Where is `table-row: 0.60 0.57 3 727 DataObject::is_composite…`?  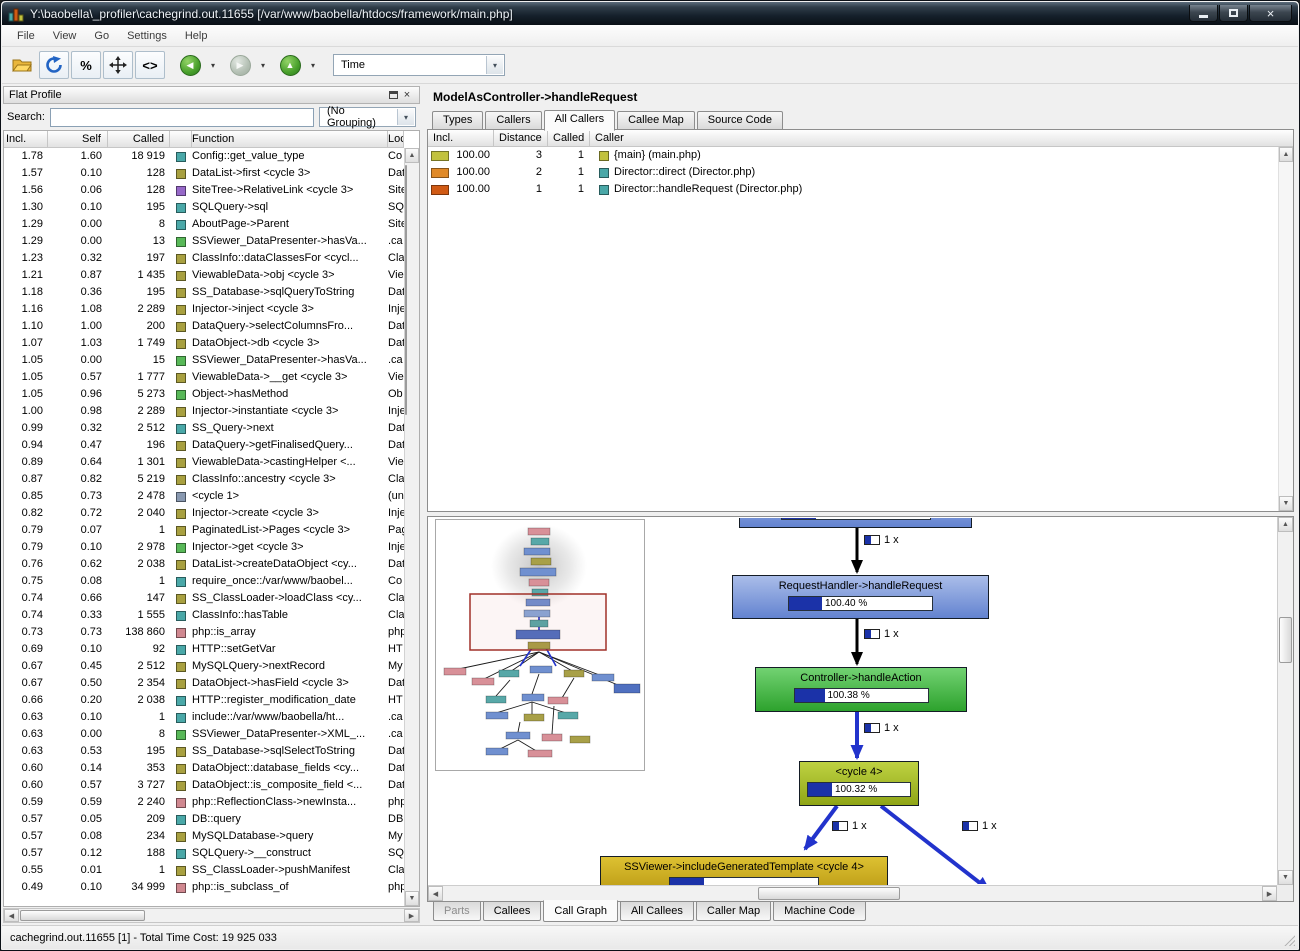 table-row: 0.60 0.57 3 727 DataObject::is_composite… is located at coordinates (204, 785).